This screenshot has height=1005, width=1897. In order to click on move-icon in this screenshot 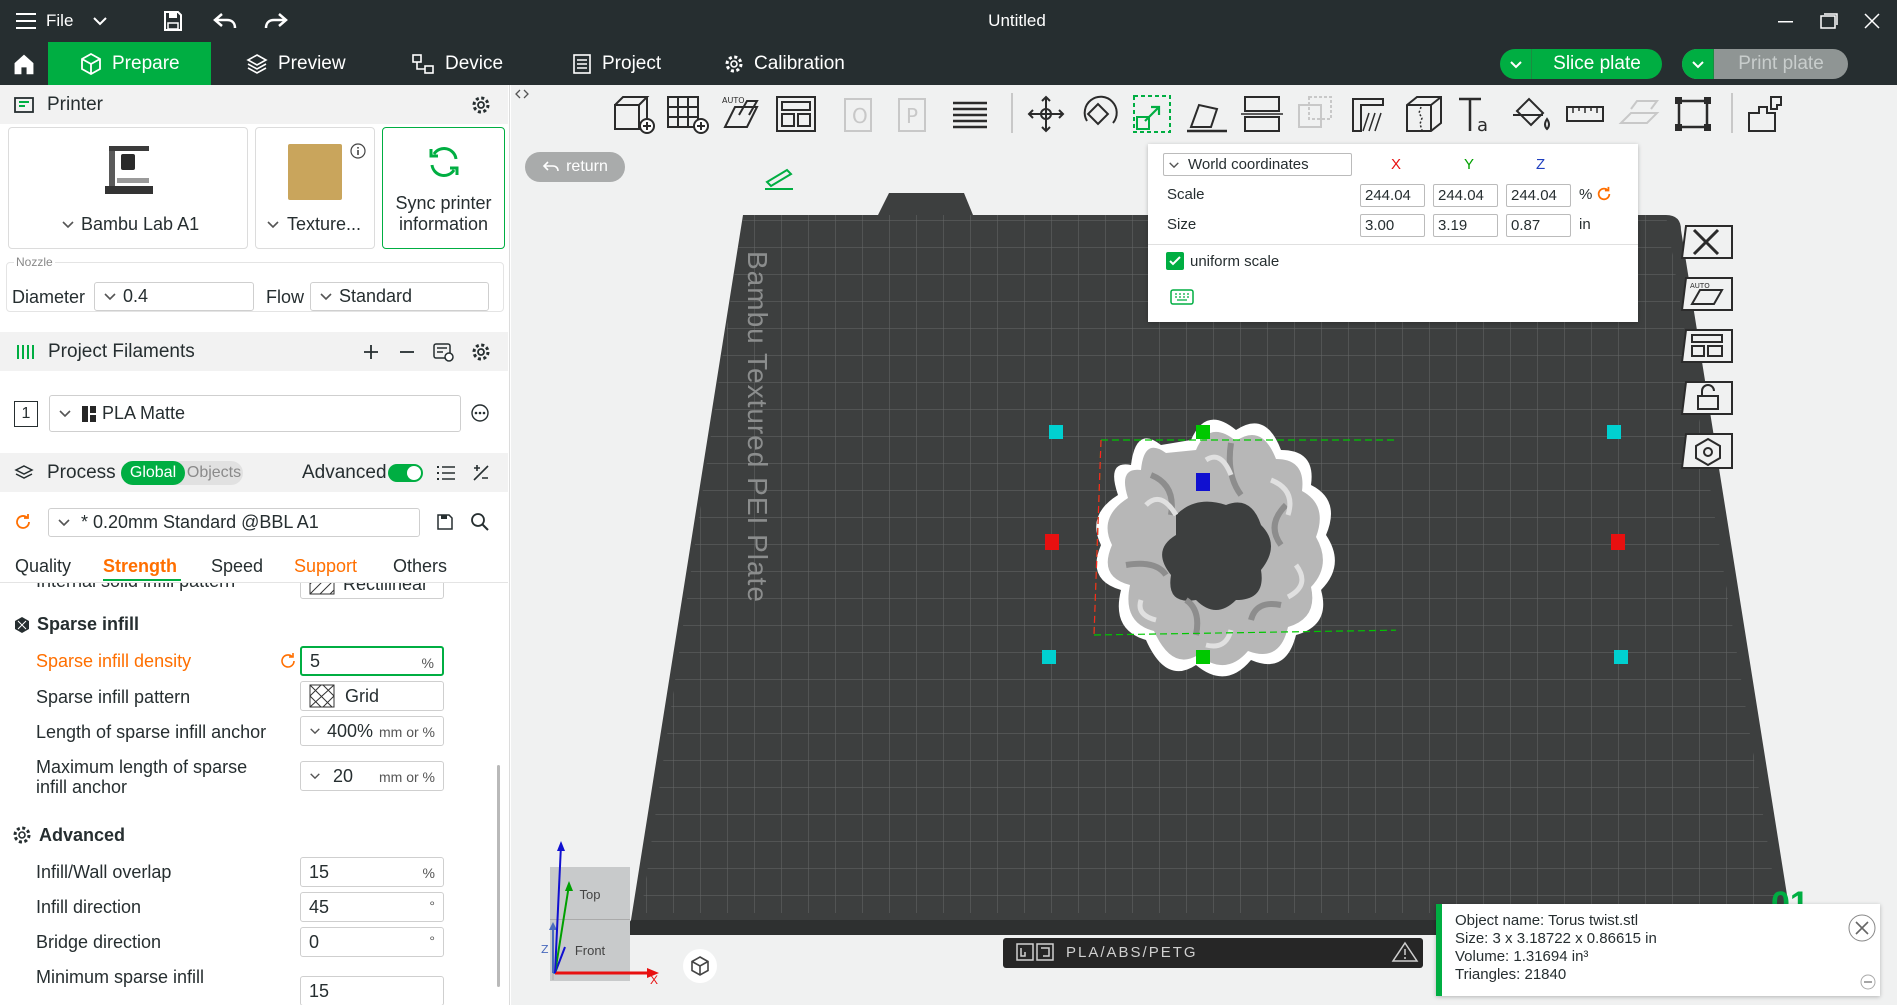, I will do `click(1046, 114)`.